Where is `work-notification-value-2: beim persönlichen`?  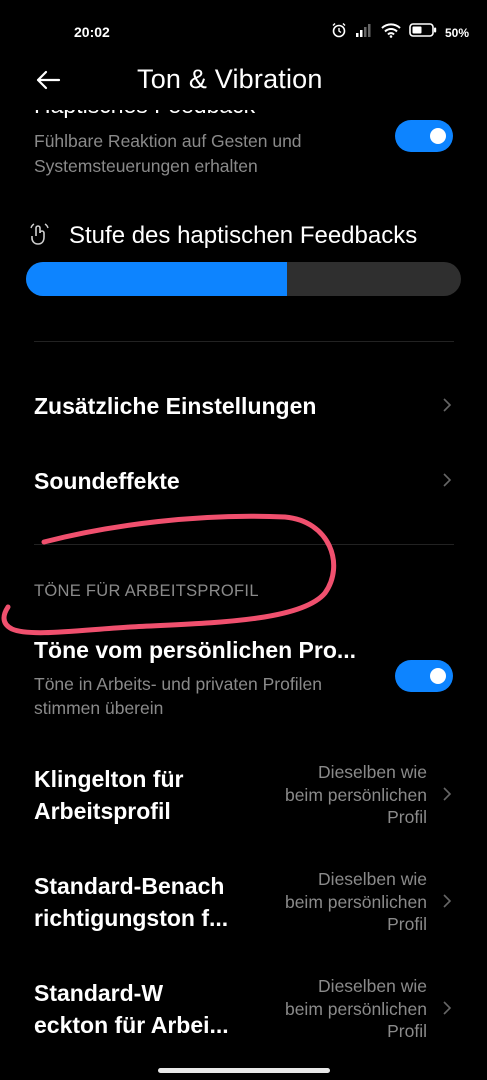
work-notification-value-2: beim persönlichen is located at coordinates (355, 901).